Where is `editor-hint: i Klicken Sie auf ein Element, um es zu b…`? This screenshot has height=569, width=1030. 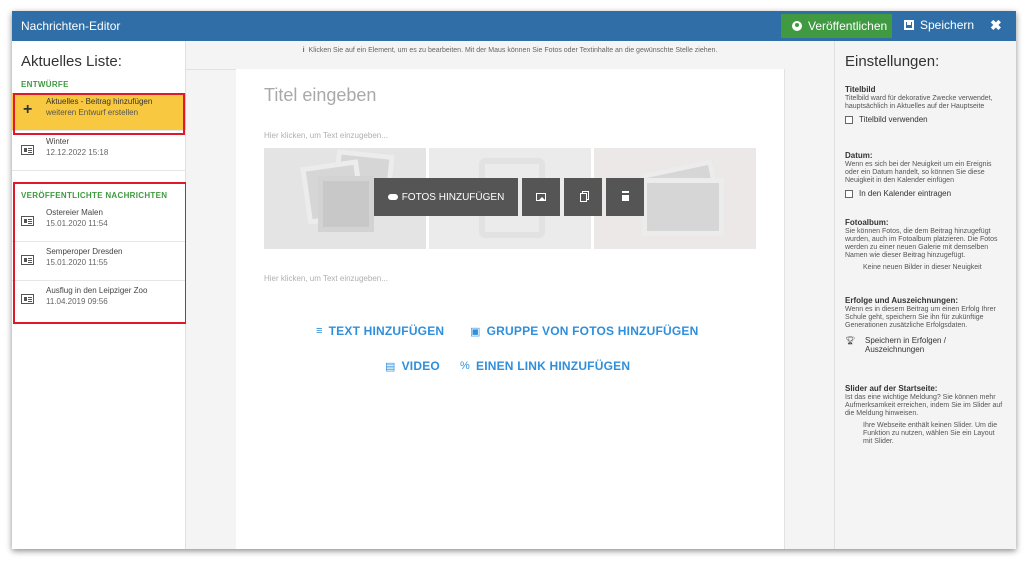 editor-hint: i Klicken Sie auf ein Element, um es zu b… is located at coordinates (510, 50).